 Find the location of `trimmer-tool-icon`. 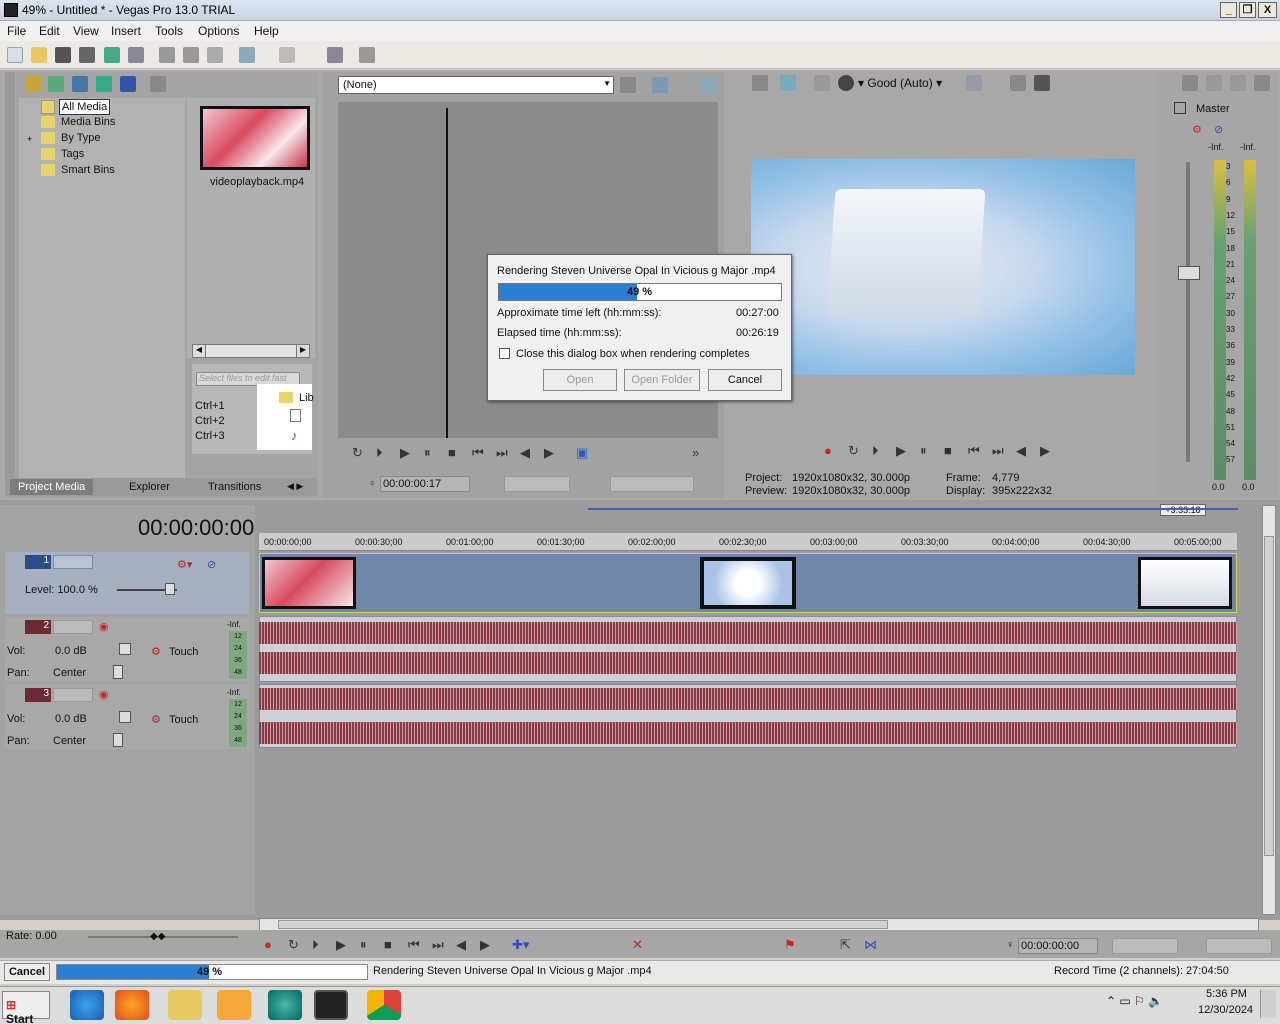

trimmer-tool-icon is located at coordinates (628, 85).